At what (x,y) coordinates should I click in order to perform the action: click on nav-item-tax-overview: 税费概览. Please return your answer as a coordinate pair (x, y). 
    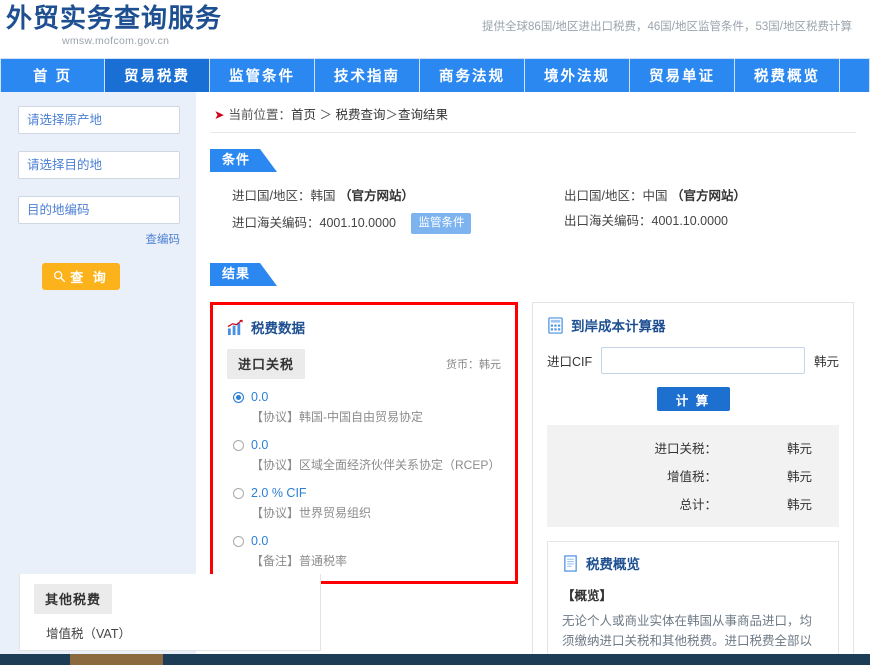
    Looking at the image, I should click on (787, 75).